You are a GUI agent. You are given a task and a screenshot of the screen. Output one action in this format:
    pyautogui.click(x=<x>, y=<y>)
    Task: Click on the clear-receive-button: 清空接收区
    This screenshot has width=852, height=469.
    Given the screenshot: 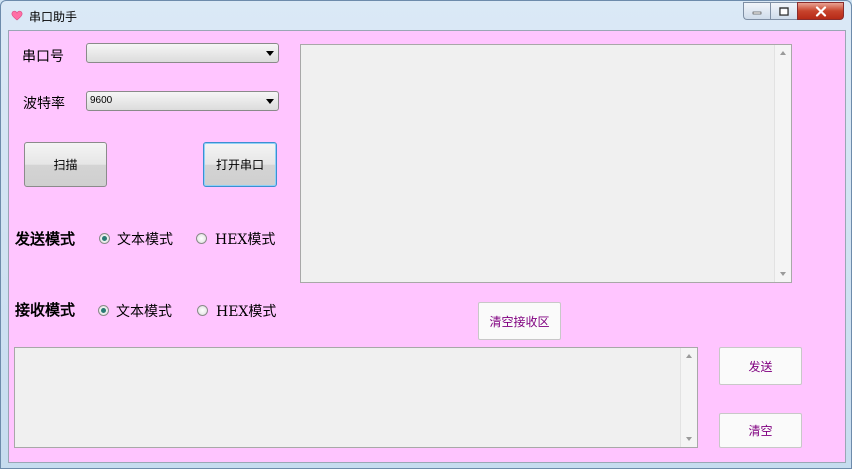 What is the action you would take?
    pyautogui.click(x=519, y=321)
    